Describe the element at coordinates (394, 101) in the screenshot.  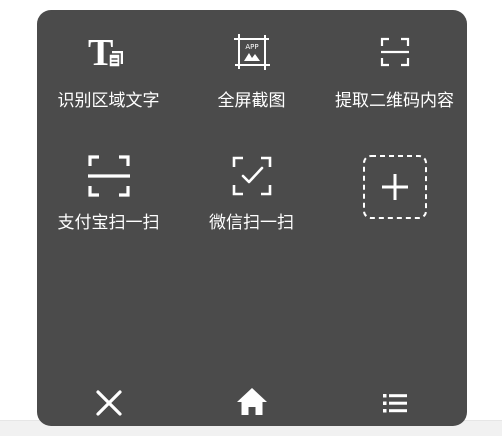
I see `tool-label: 提取二维码内容` at that location.